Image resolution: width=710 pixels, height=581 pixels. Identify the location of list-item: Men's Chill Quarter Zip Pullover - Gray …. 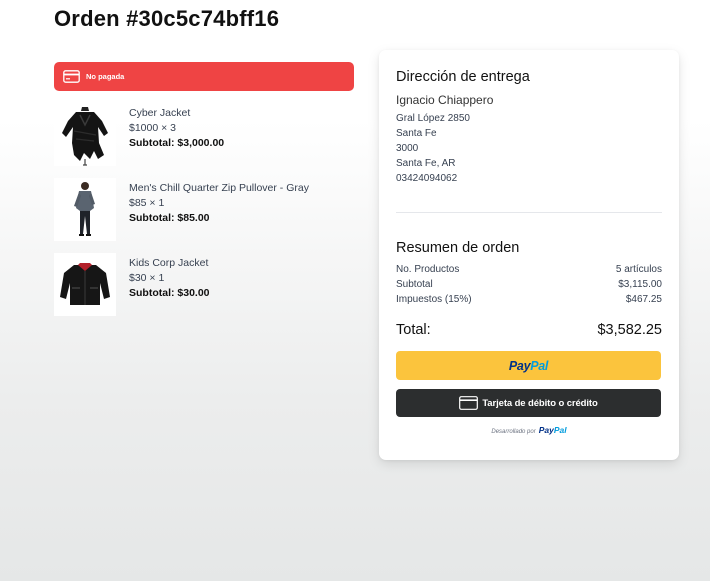
(204, 209).